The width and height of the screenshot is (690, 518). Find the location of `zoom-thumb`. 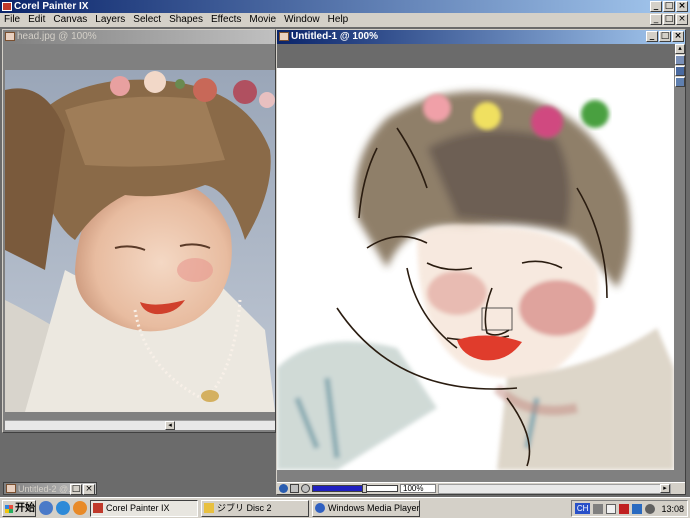

zoom-thumb is located at coordinates (365, 488).